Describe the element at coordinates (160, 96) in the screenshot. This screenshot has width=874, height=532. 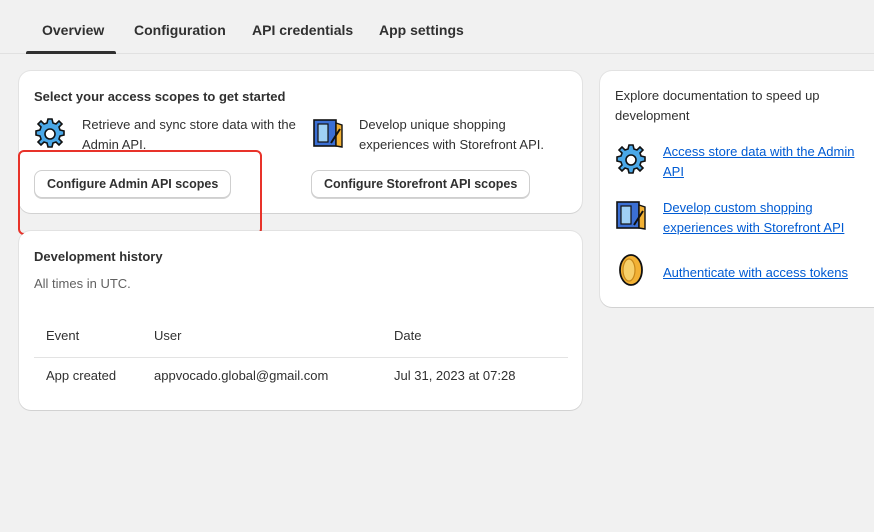
I see `access-scopes-title: Select your access scopes to get started` at that location.